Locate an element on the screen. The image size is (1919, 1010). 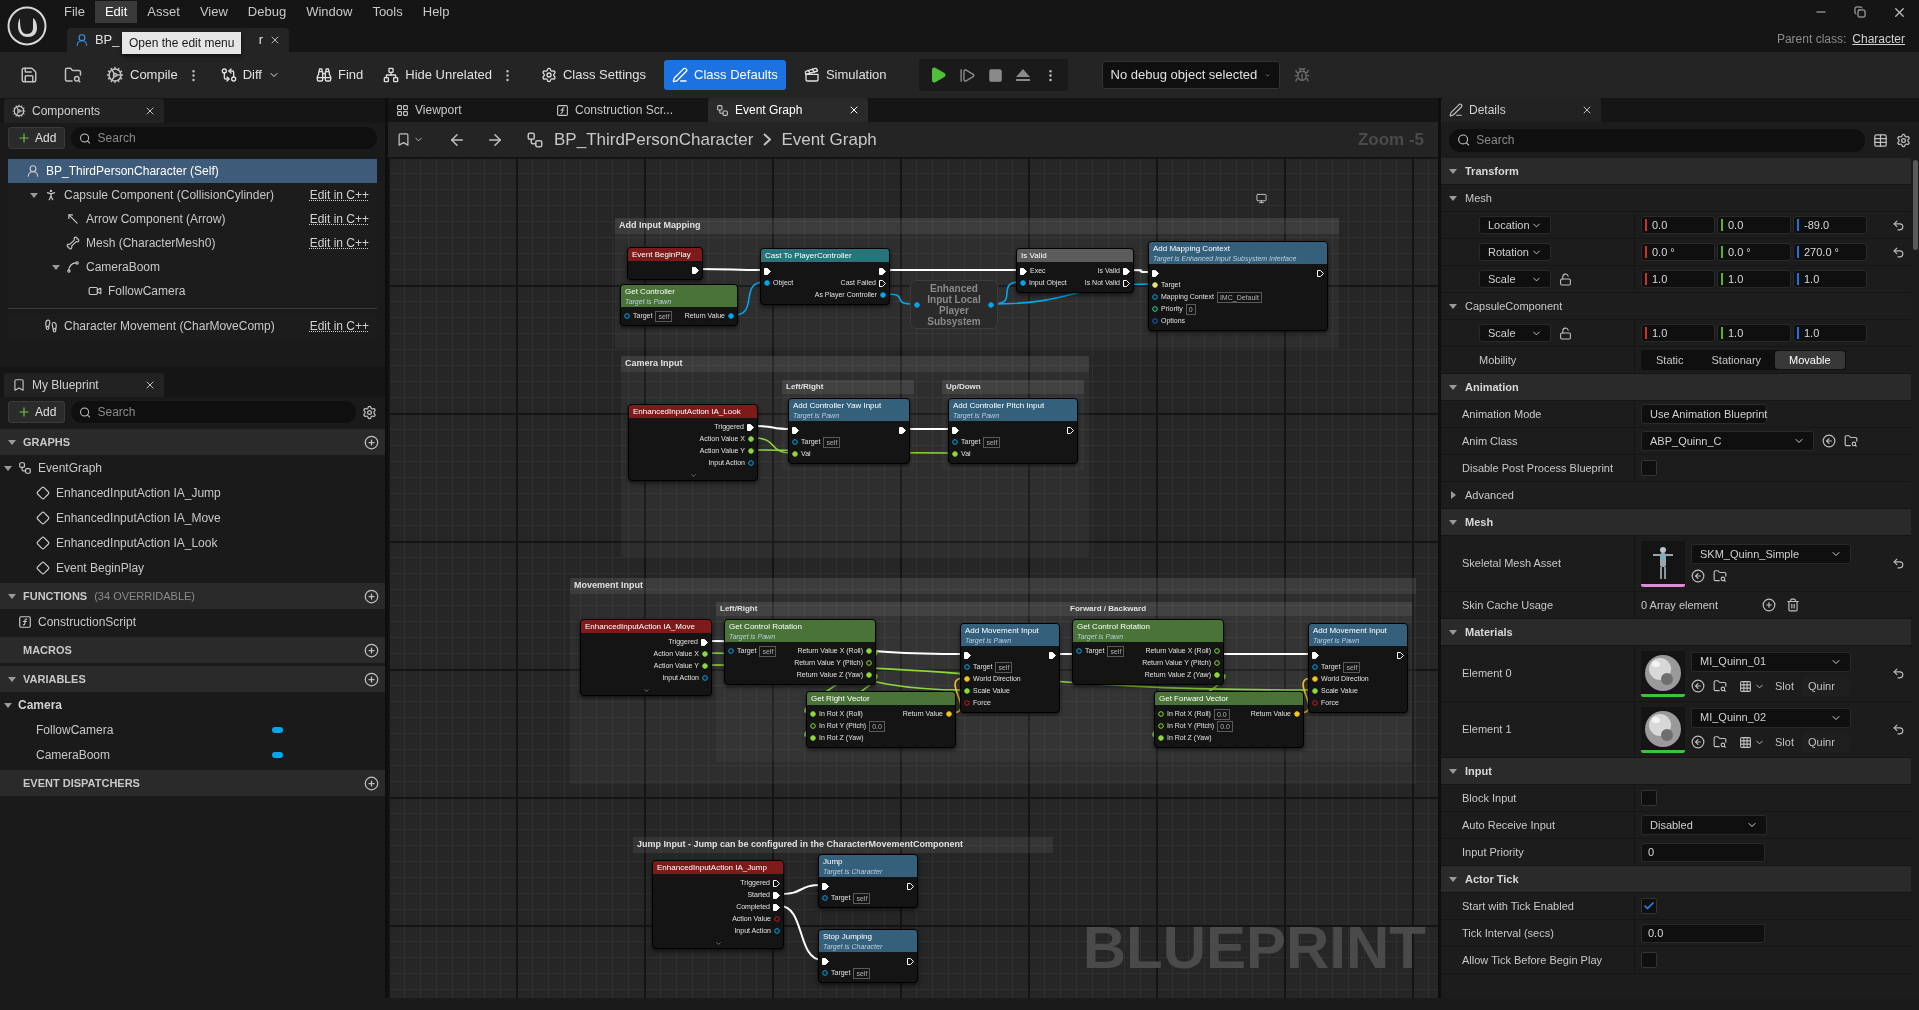
add-button: Add is located at coordinates (37, 138).